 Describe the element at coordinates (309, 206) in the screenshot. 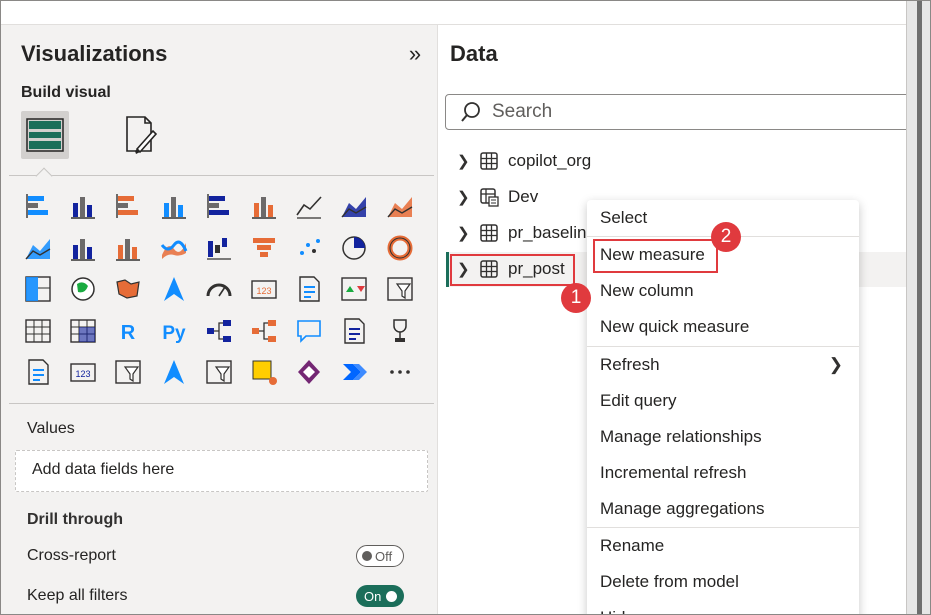

I see `line-chart-icon` at that location.